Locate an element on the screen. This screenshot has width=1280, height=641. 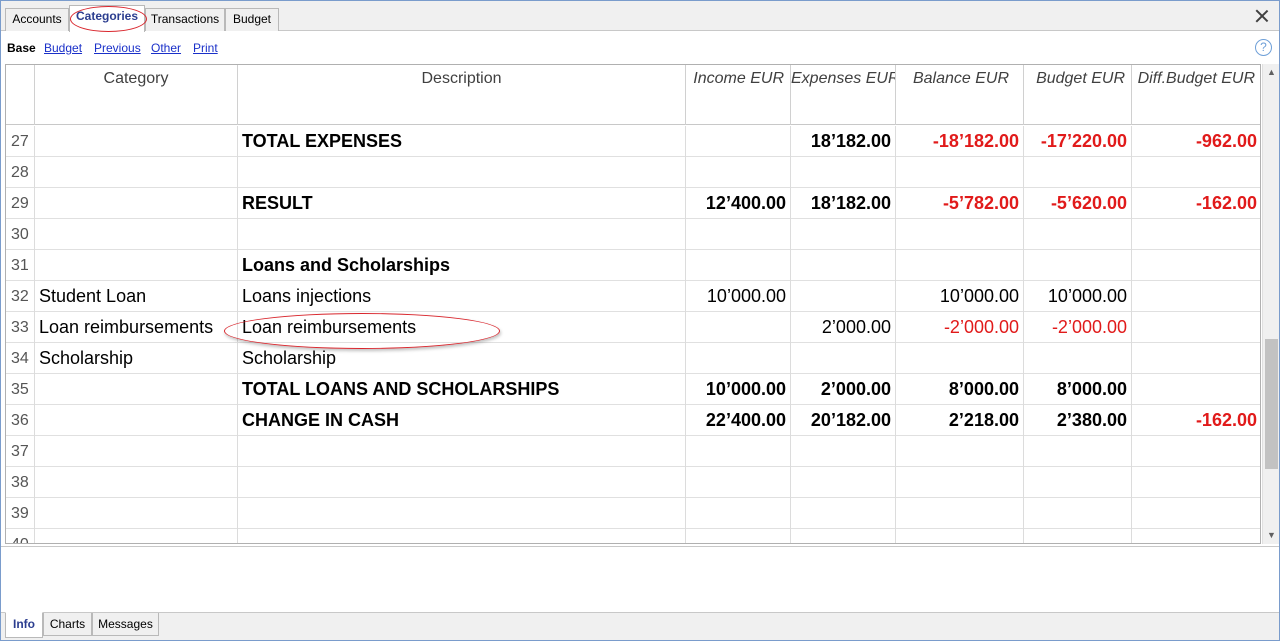
description-cell: Loan reimbursements is located at coordinates (462, 327).